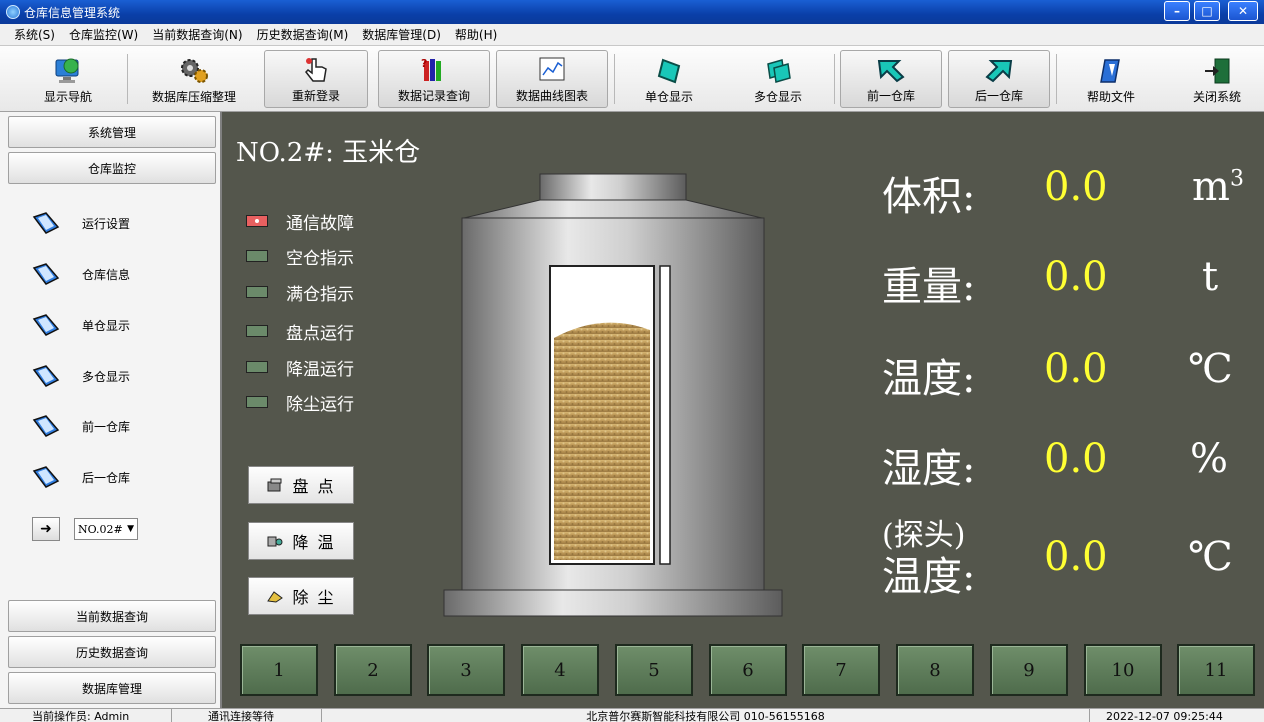 The image size is (1264, 722). I want to click on sidebar-header-current-query: 当前数据查询, so click(112, 616).